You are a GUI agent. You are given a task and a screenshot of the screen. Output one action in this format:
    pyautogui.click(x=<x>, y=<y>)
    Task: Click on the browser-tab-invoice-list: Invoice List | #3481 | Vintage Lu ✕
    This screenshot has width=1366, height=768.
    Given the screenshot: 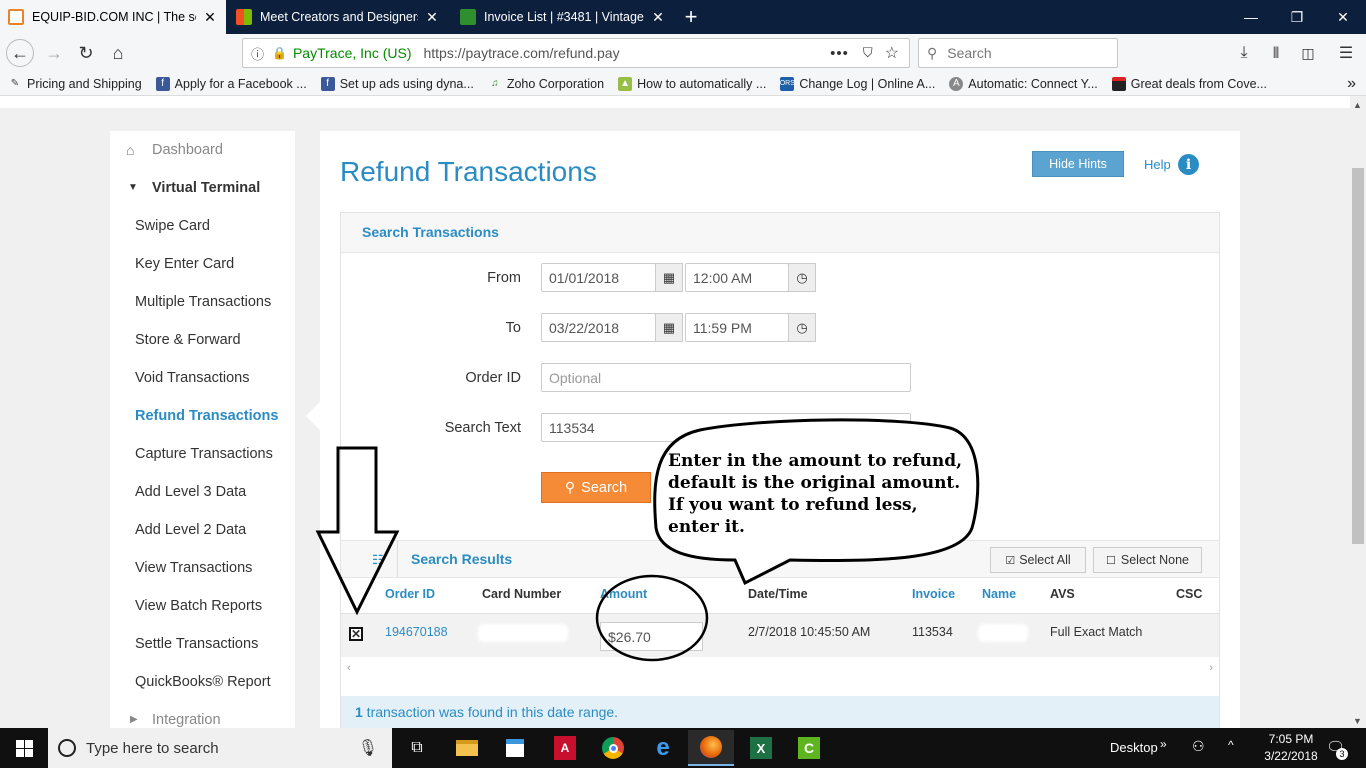 What is the action you would take?
    pyautogui.click(x=563, y=17)
    